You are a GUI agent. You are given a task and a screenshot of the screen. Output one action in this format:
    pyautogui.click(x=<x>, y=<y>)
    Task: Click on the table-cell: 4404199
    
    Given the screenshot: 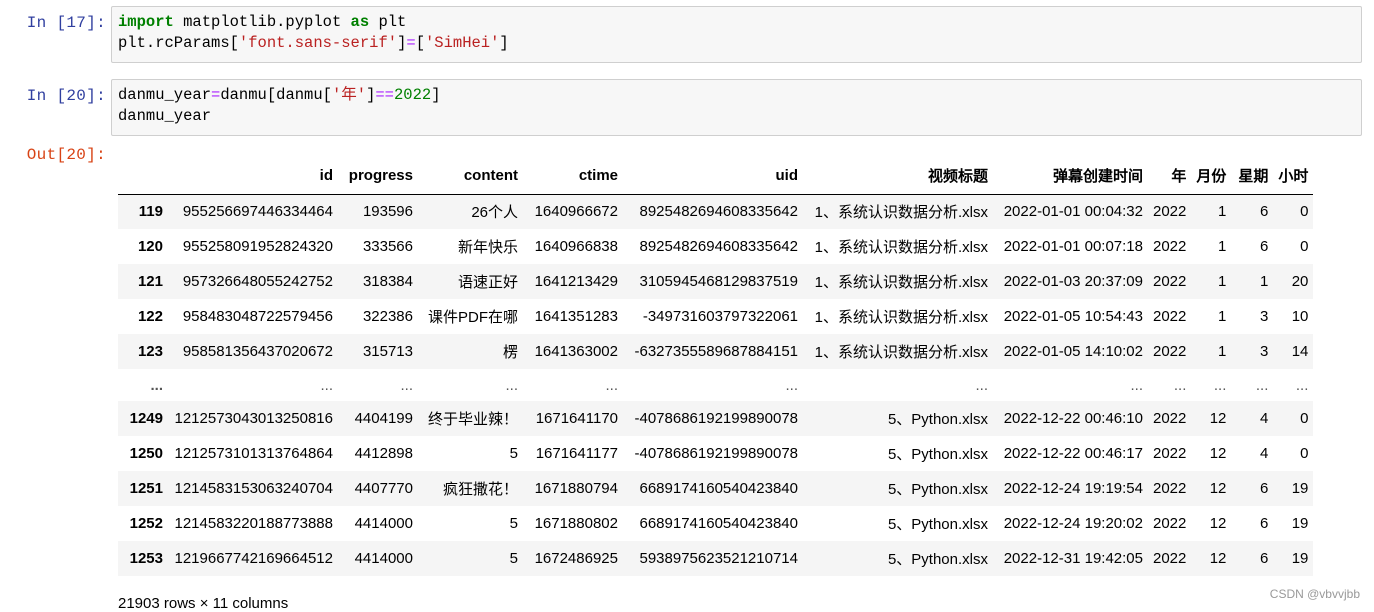 What is the action you would take?
    pyautogui.click(x=383, y=418)
    